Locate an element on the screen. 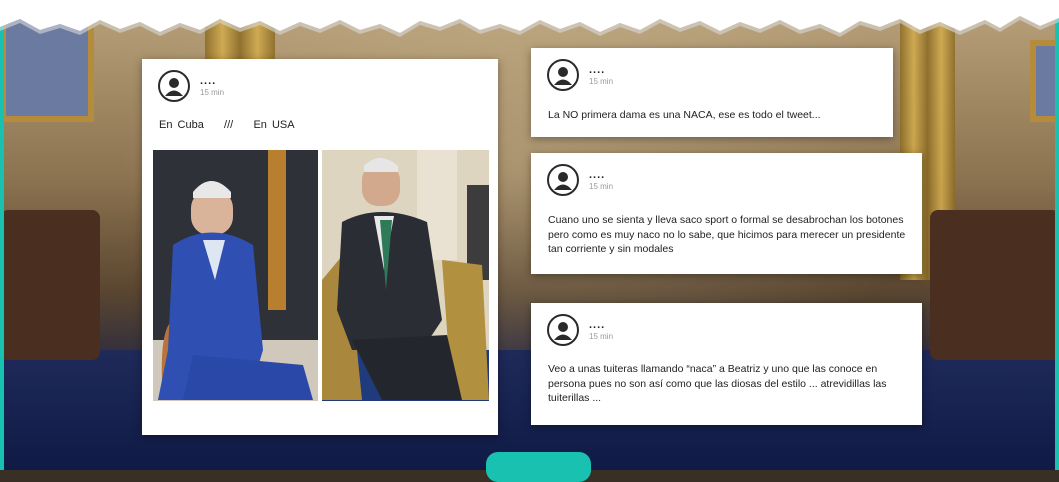 Image resolution: width=1059 pixels, height=482 pixels. photo-caption: En Cuba /// En USA is located at coordinates (227, 125).